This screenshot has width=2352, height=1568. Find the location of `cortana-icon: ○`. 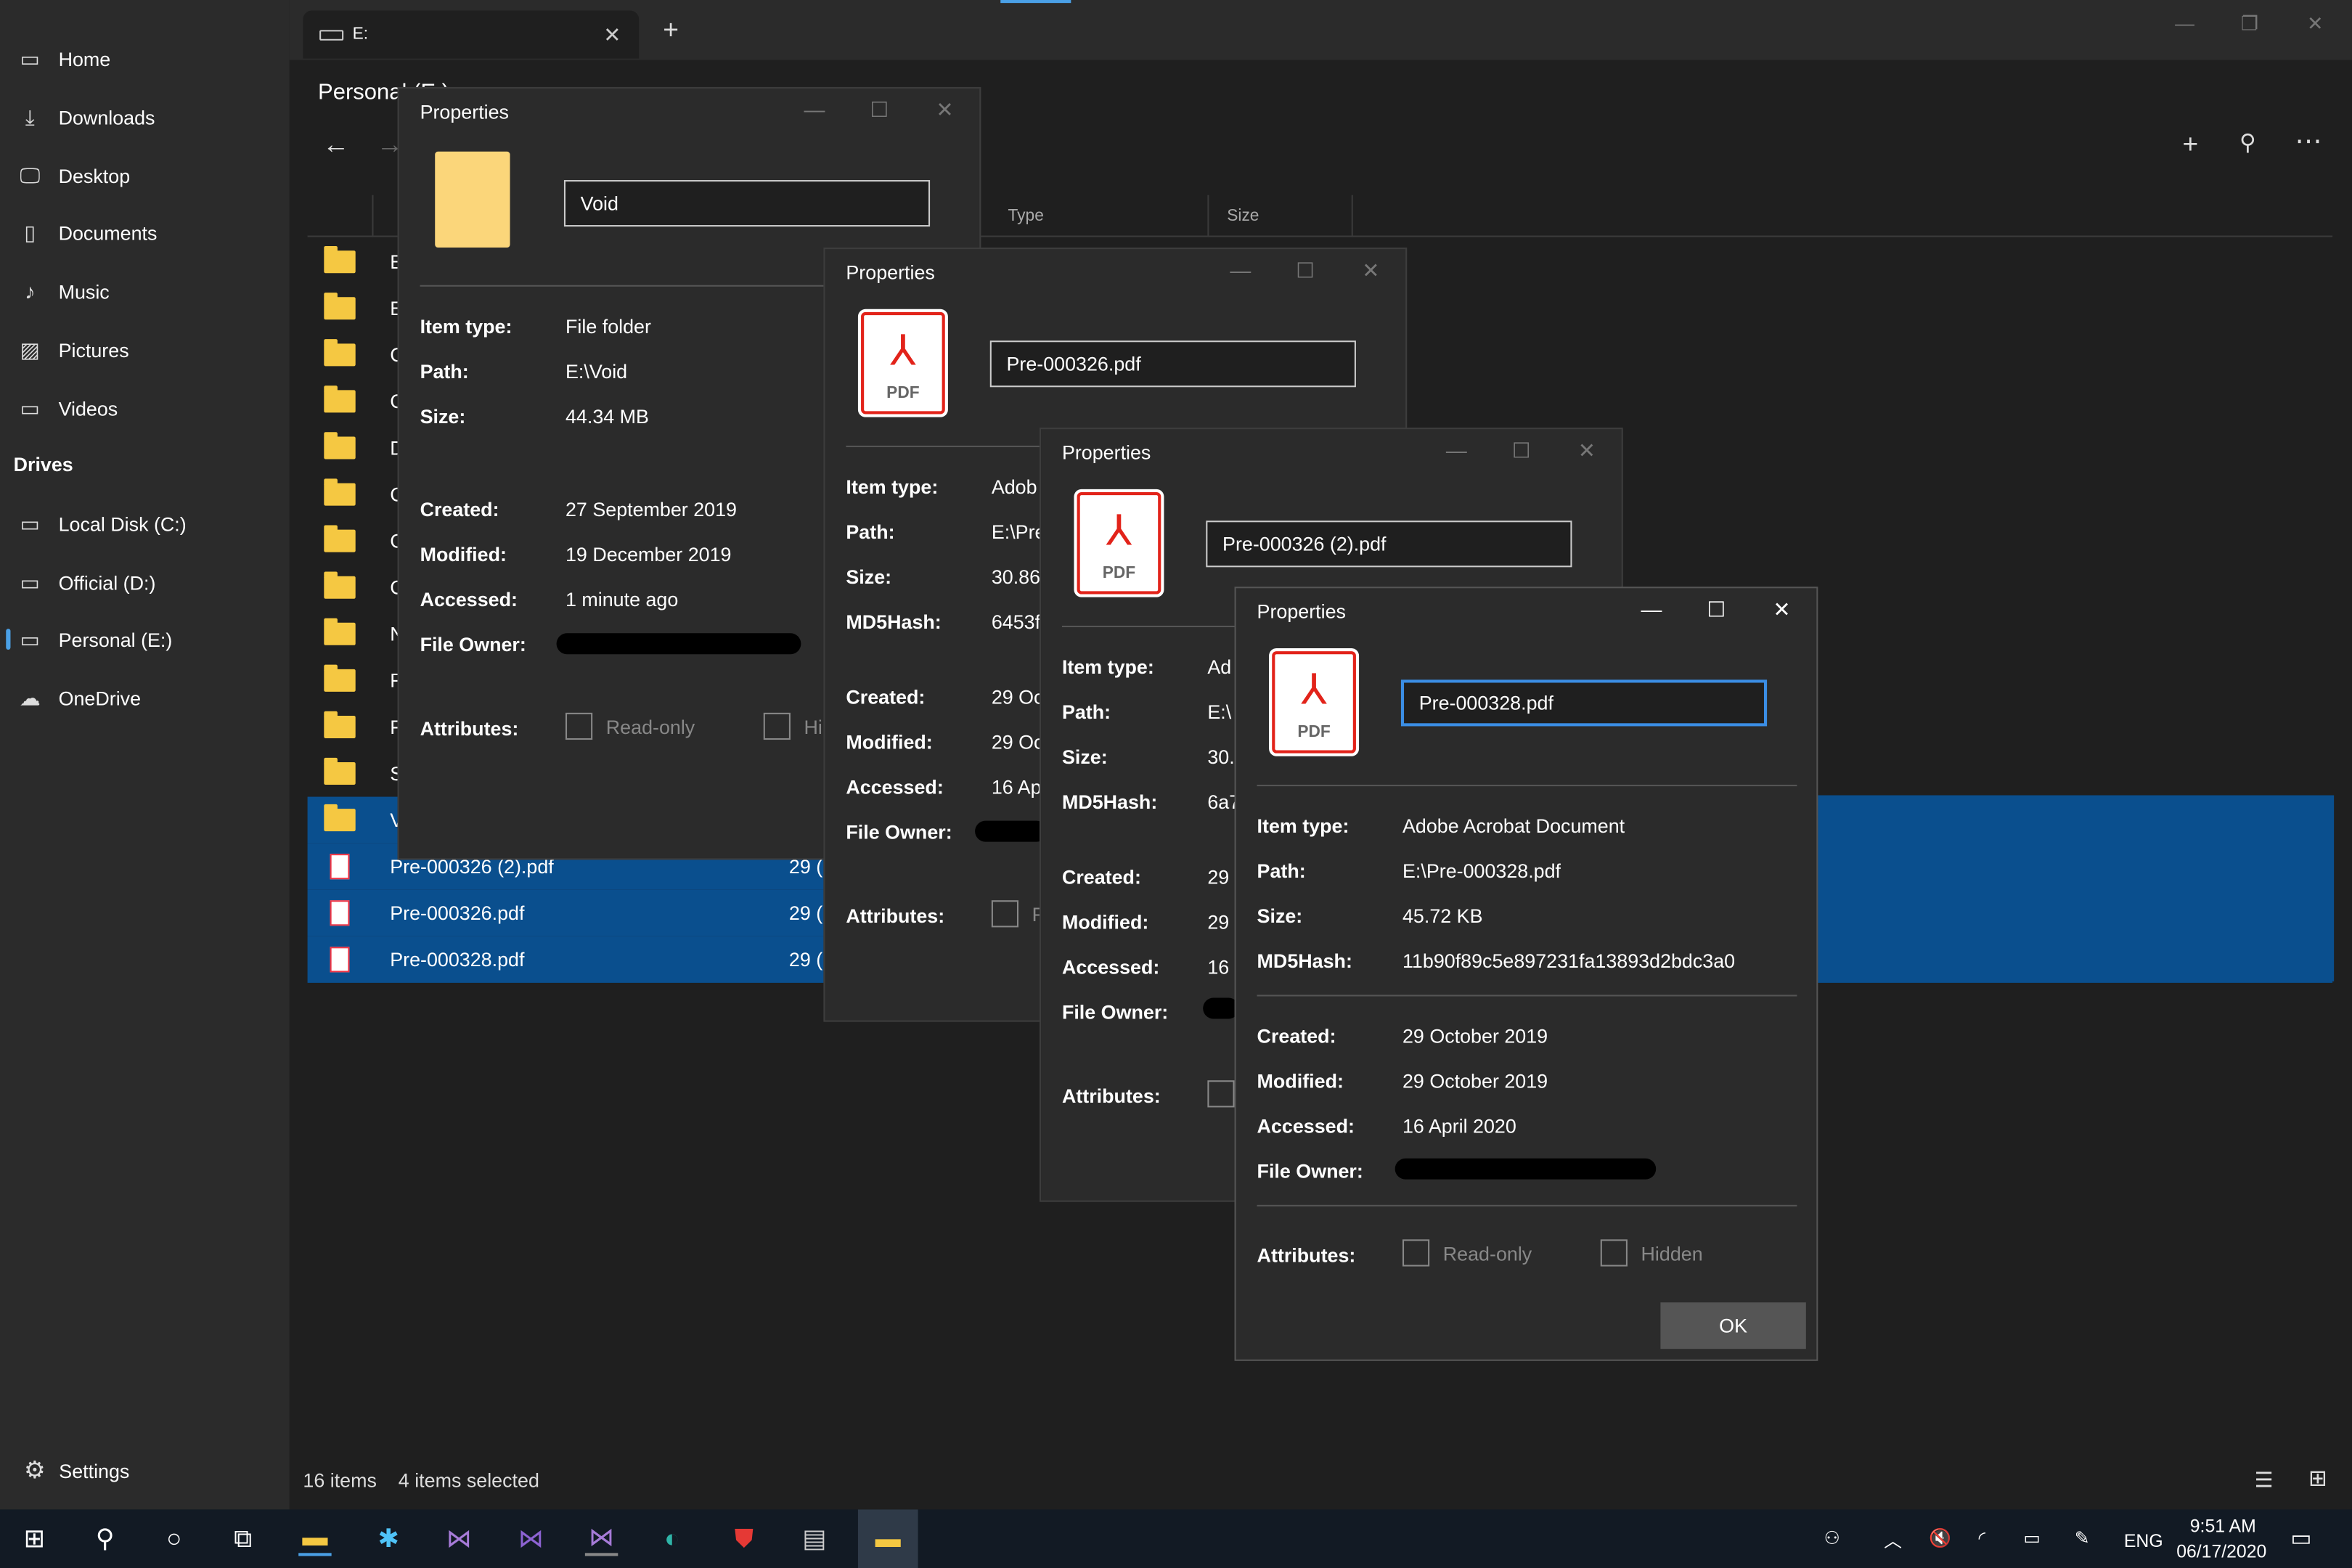

cortana-icon: ○ is located at coordinates (174, 1540).